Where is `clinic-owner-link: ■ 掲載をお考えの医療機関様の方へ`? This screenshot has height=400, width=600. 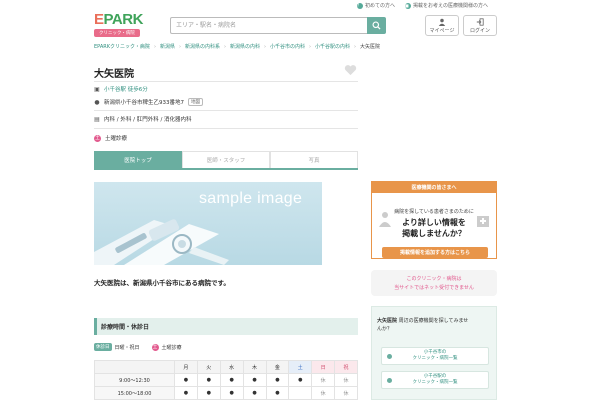
clinic-owner-link: ■ 掲載をお考えの医療機関様の方へ is located at coordinates (446, 5).